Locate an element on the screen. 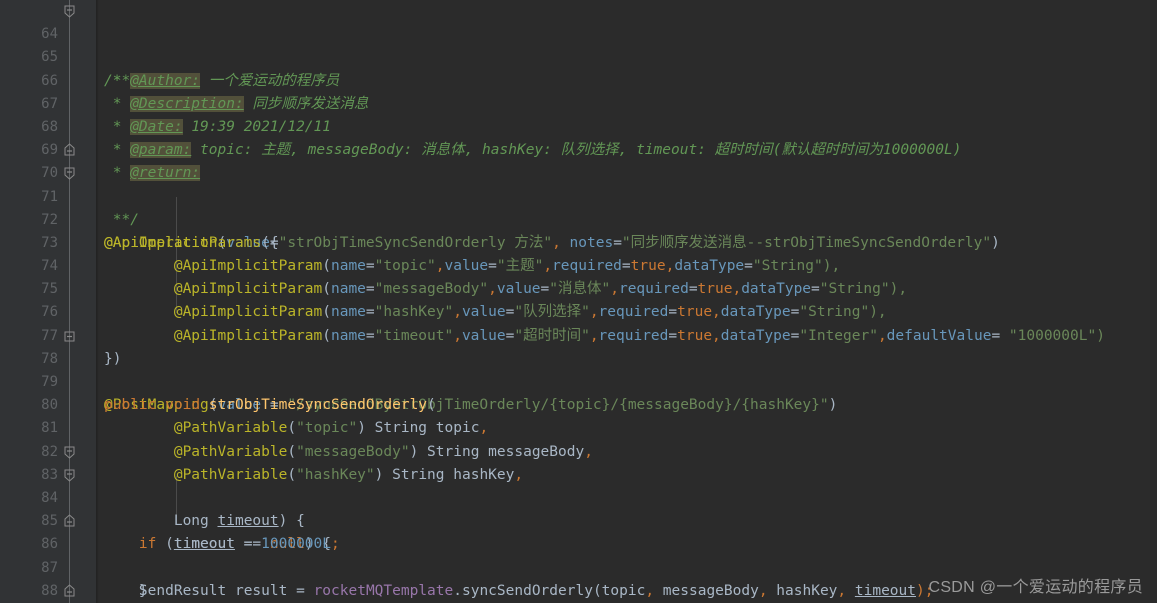  code-line: 72 @ApiImplicitParams({ is located at coordinates (578, 218).